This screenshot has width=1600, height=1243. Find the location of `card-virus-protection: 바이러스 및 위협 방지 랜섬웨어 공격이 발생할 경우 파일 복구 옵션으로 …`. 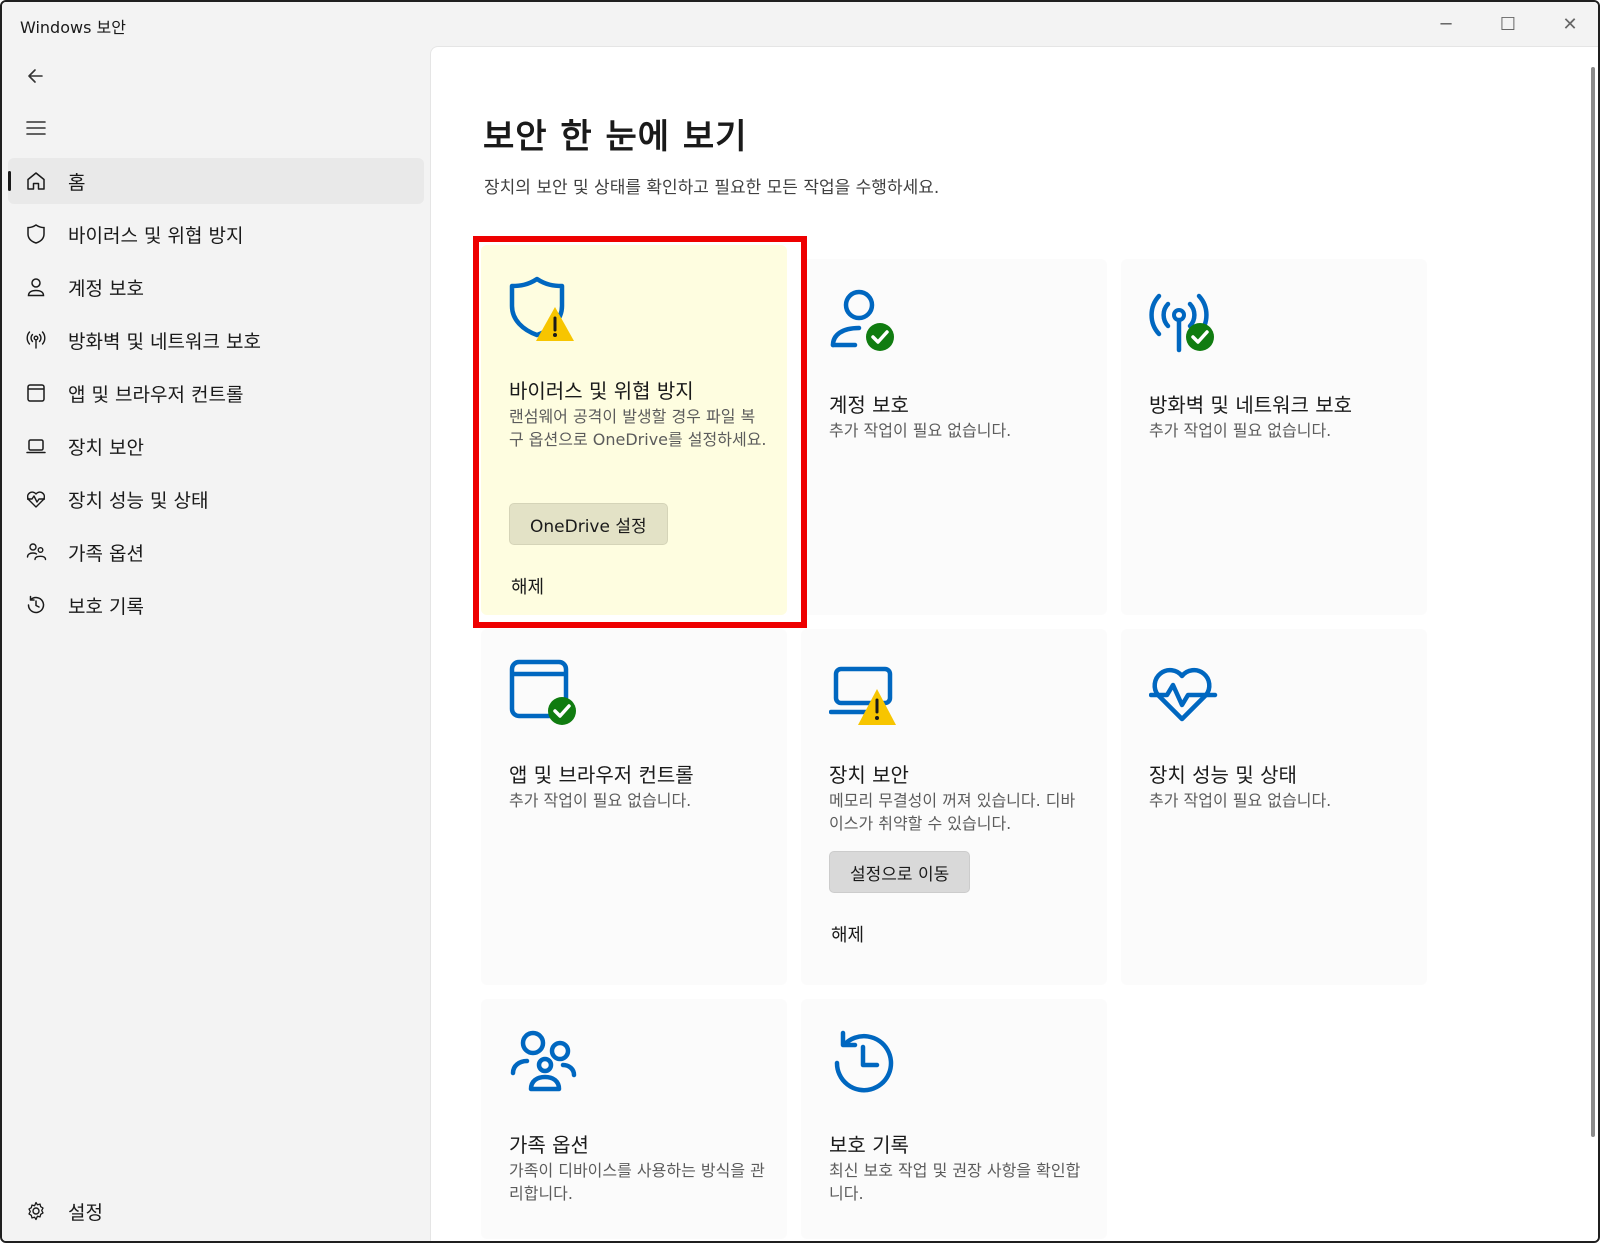

card-virus-protection: 바이러스 및 위협 방지 랜섬웨어 공격이 발생할 경우 파일 복구 옵션으로 … is located at coordinates (634, 430).